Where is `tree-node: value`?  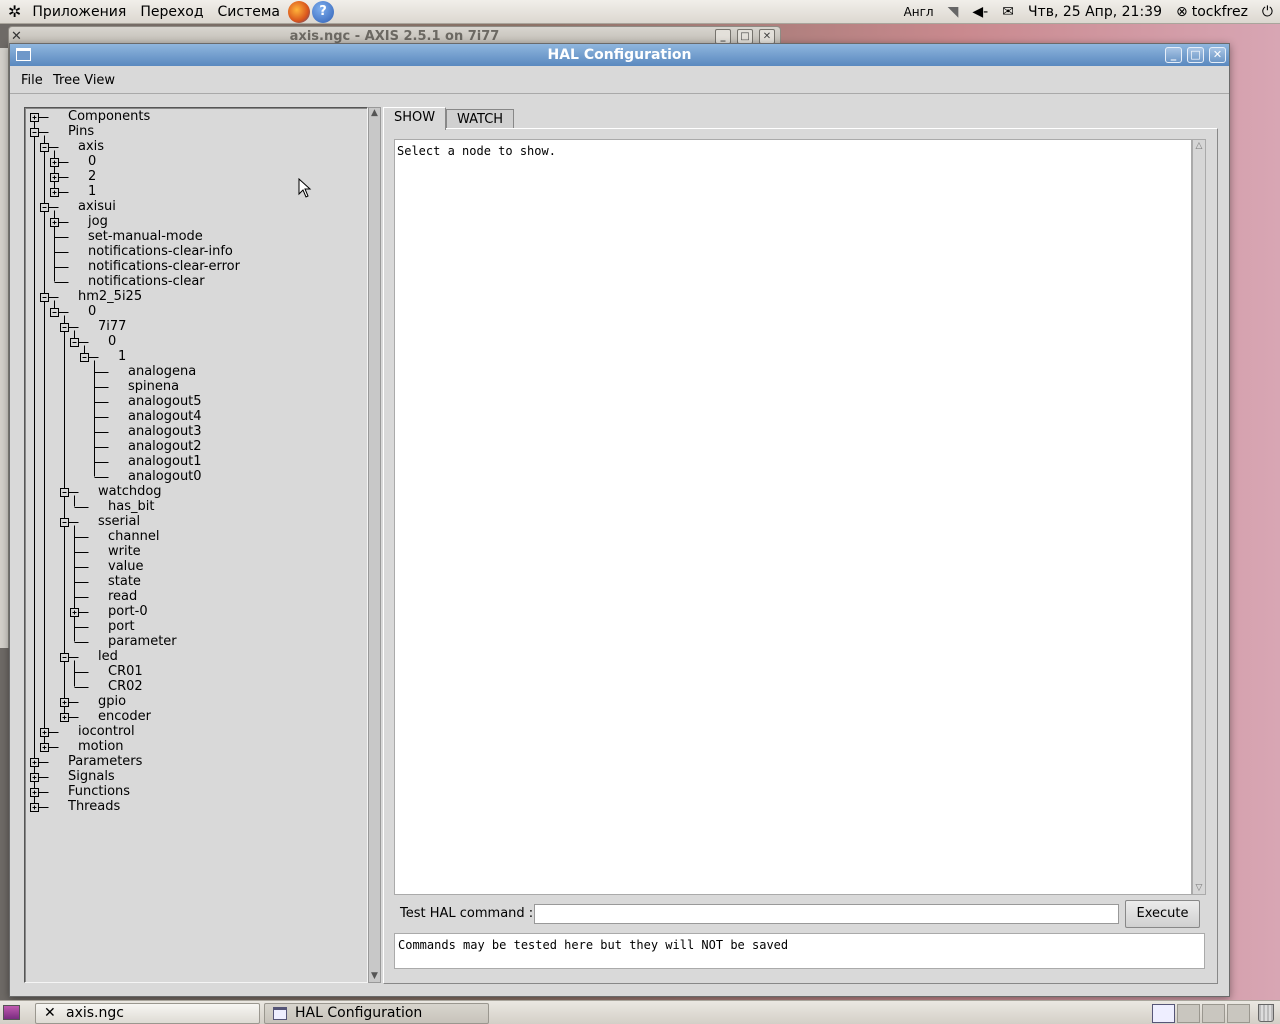 tree-node: value is located at coordinates (126, 566).